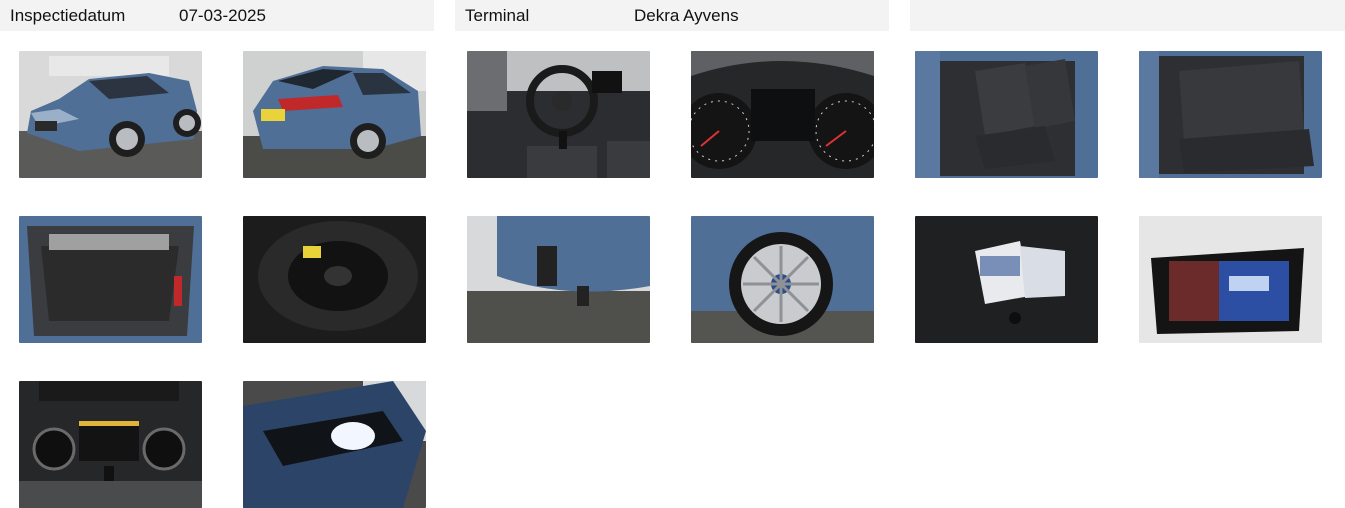  What do you see at coordinates (782, 279) in the screenshot?
I see `photo-alloy-wheel` at bounding box center [782, 279].